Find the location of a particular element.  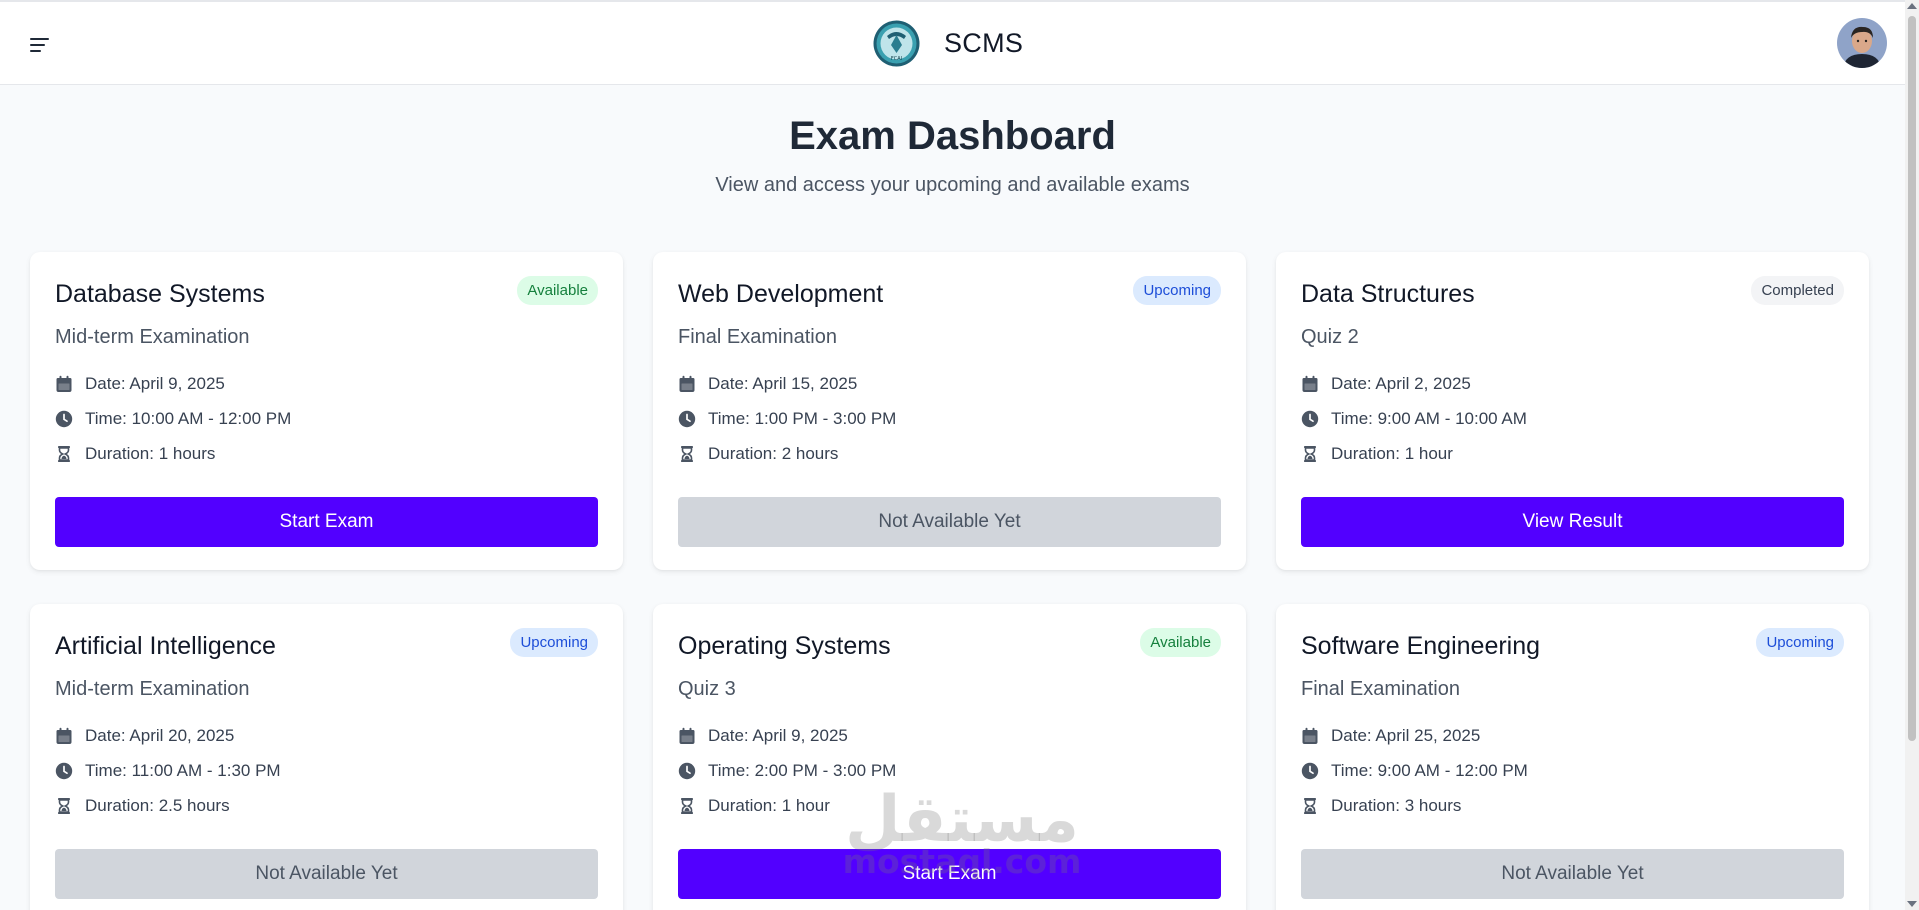

exam-duration-text: Duration: 2.5 hours is located at coordinates (157, 805).